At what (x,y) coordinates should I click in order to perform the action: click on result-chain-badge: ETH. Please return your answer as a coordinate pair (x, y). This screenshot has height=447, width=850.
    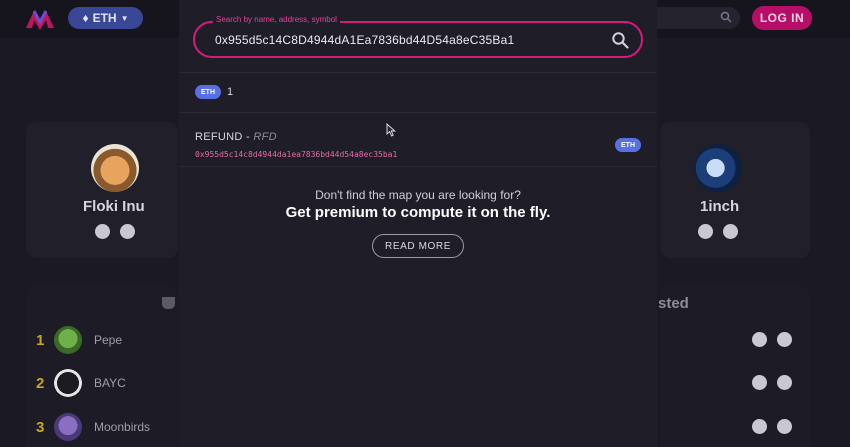
    Looking at the image, I should click on (628, 145).